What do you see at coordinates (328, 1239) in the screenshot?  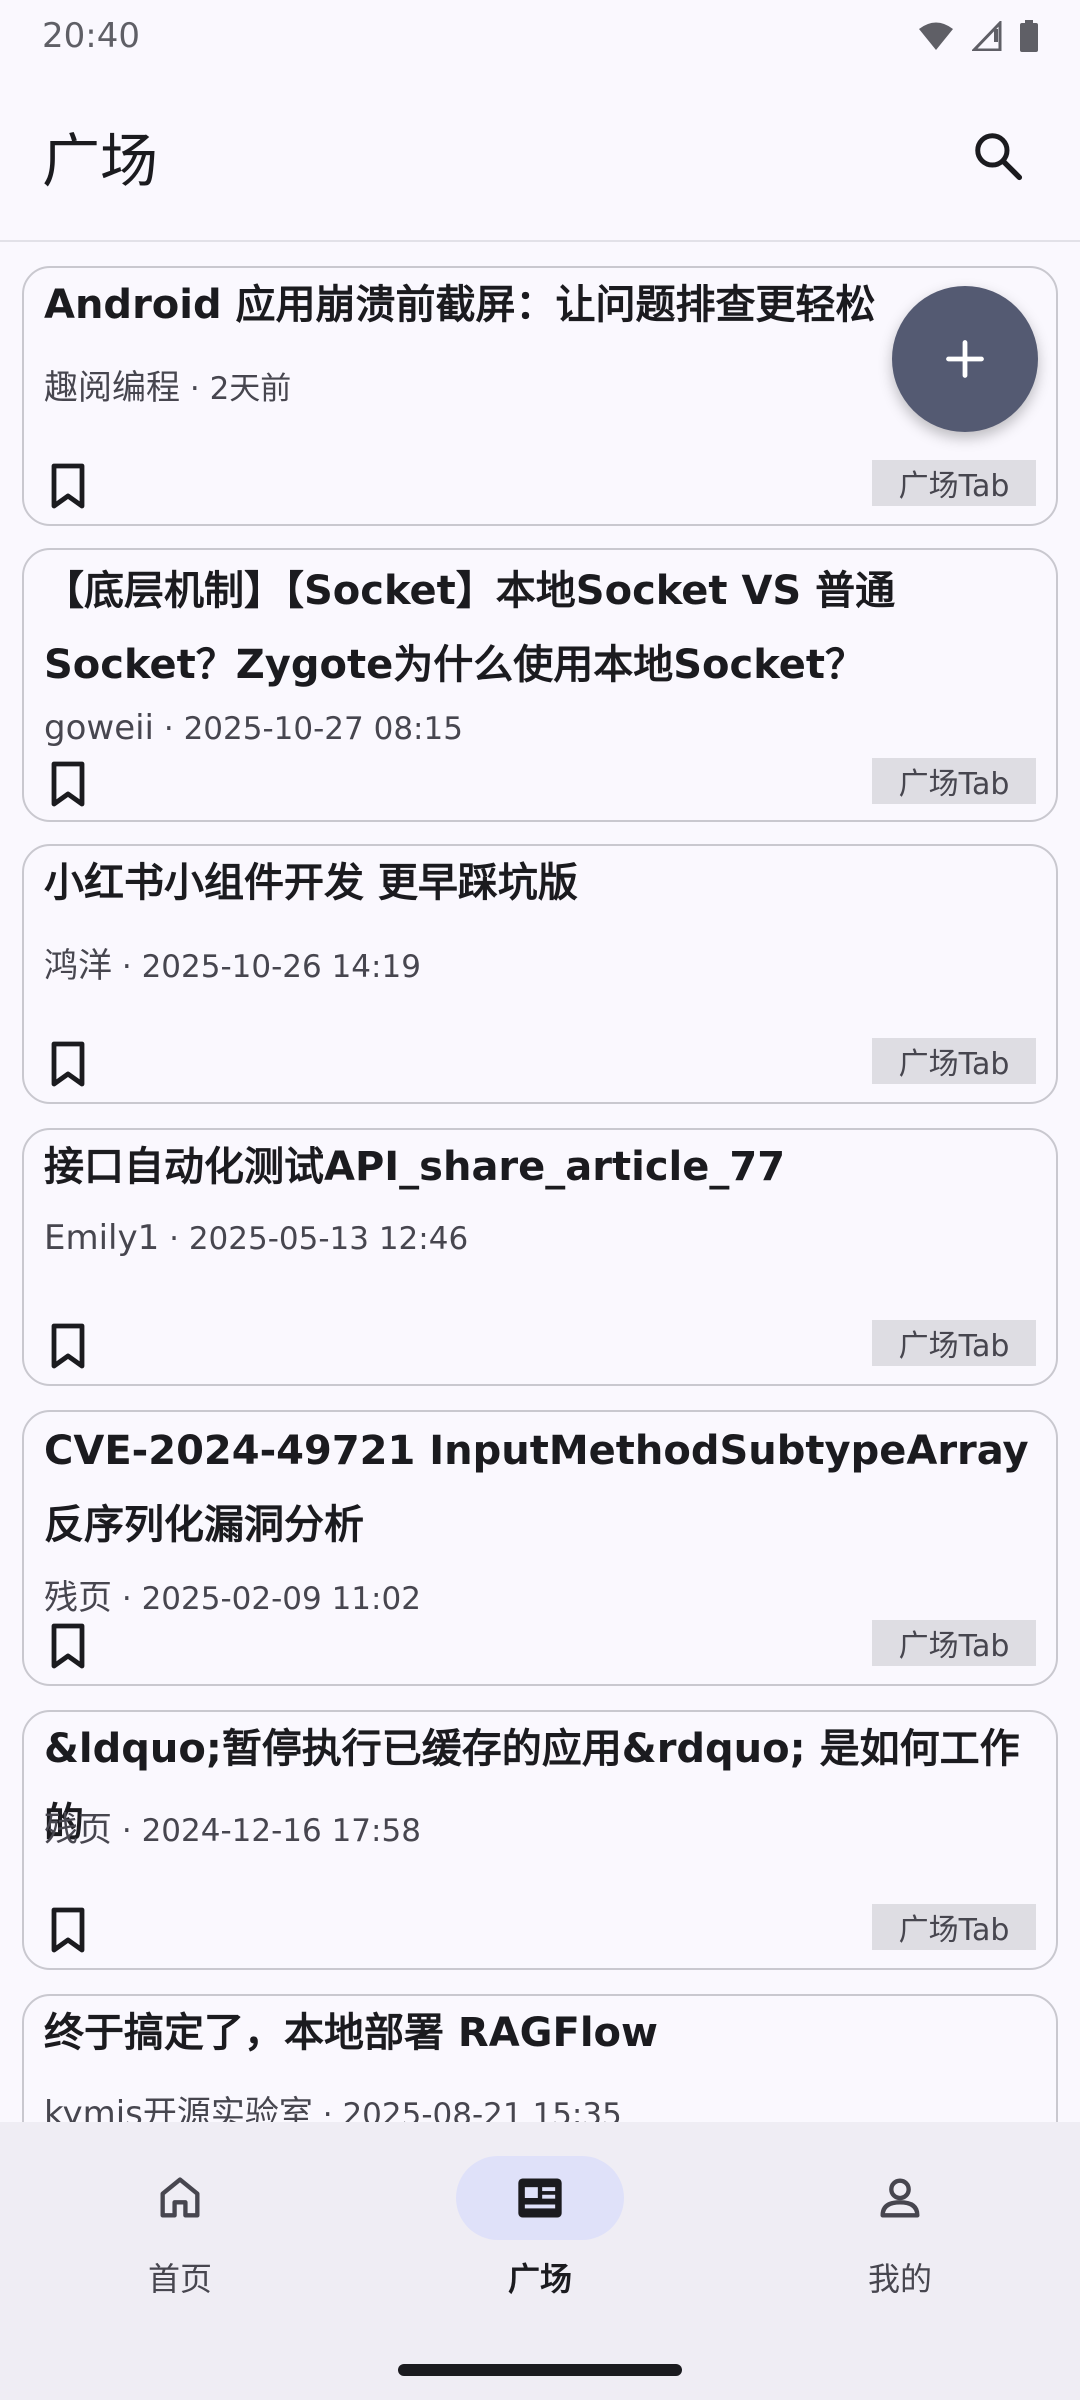 I see `article-time: 2025-05-13 12:46` at bounding box center [328, 1239].